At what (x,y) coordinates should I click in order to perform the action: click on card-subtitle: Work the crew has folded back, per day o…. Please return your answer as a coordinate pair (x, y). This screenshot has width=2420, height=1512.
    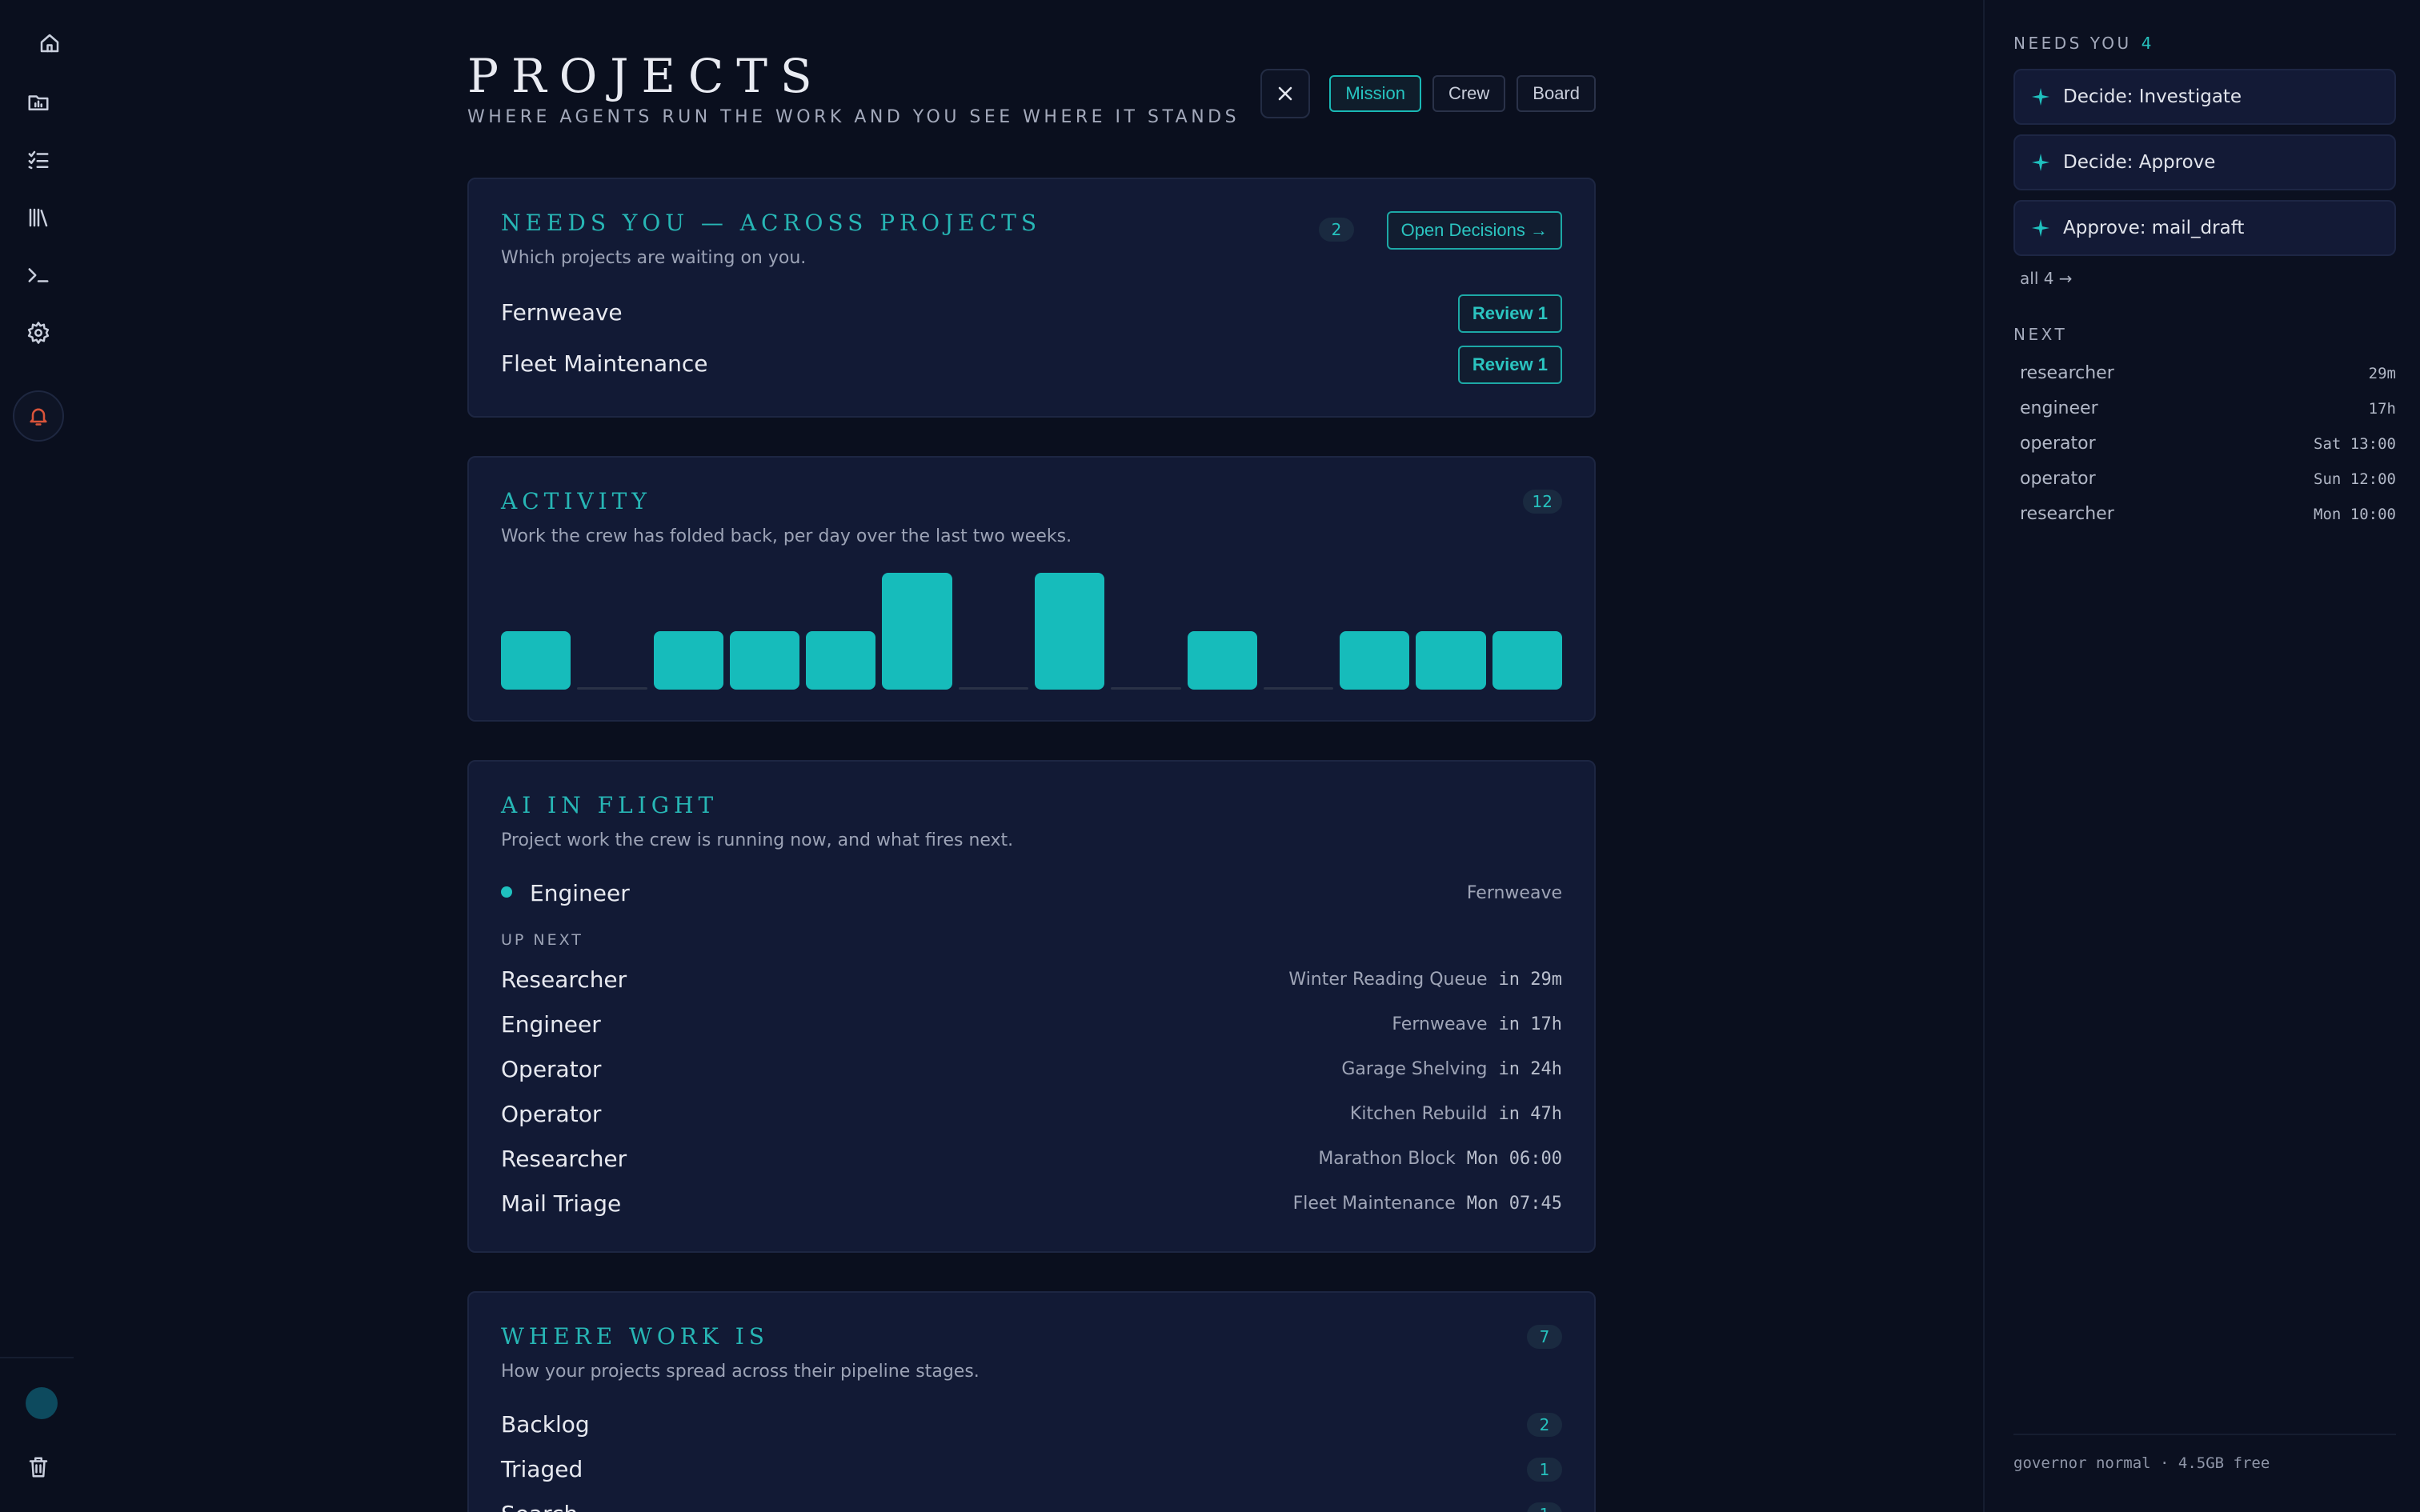
    Looking at the image, I should click on (786, 536).